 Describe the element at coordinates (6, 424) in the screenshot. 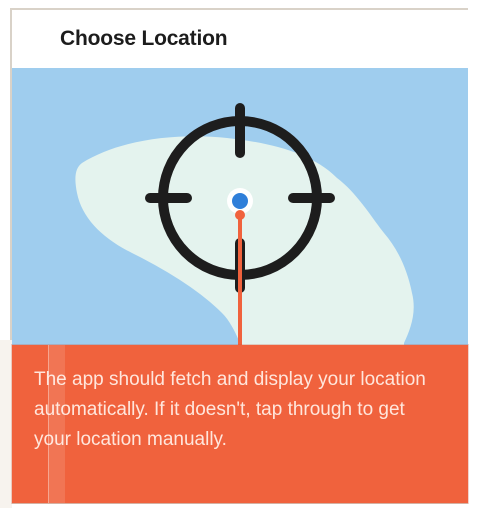

I see `left-margin-strip` at that location.